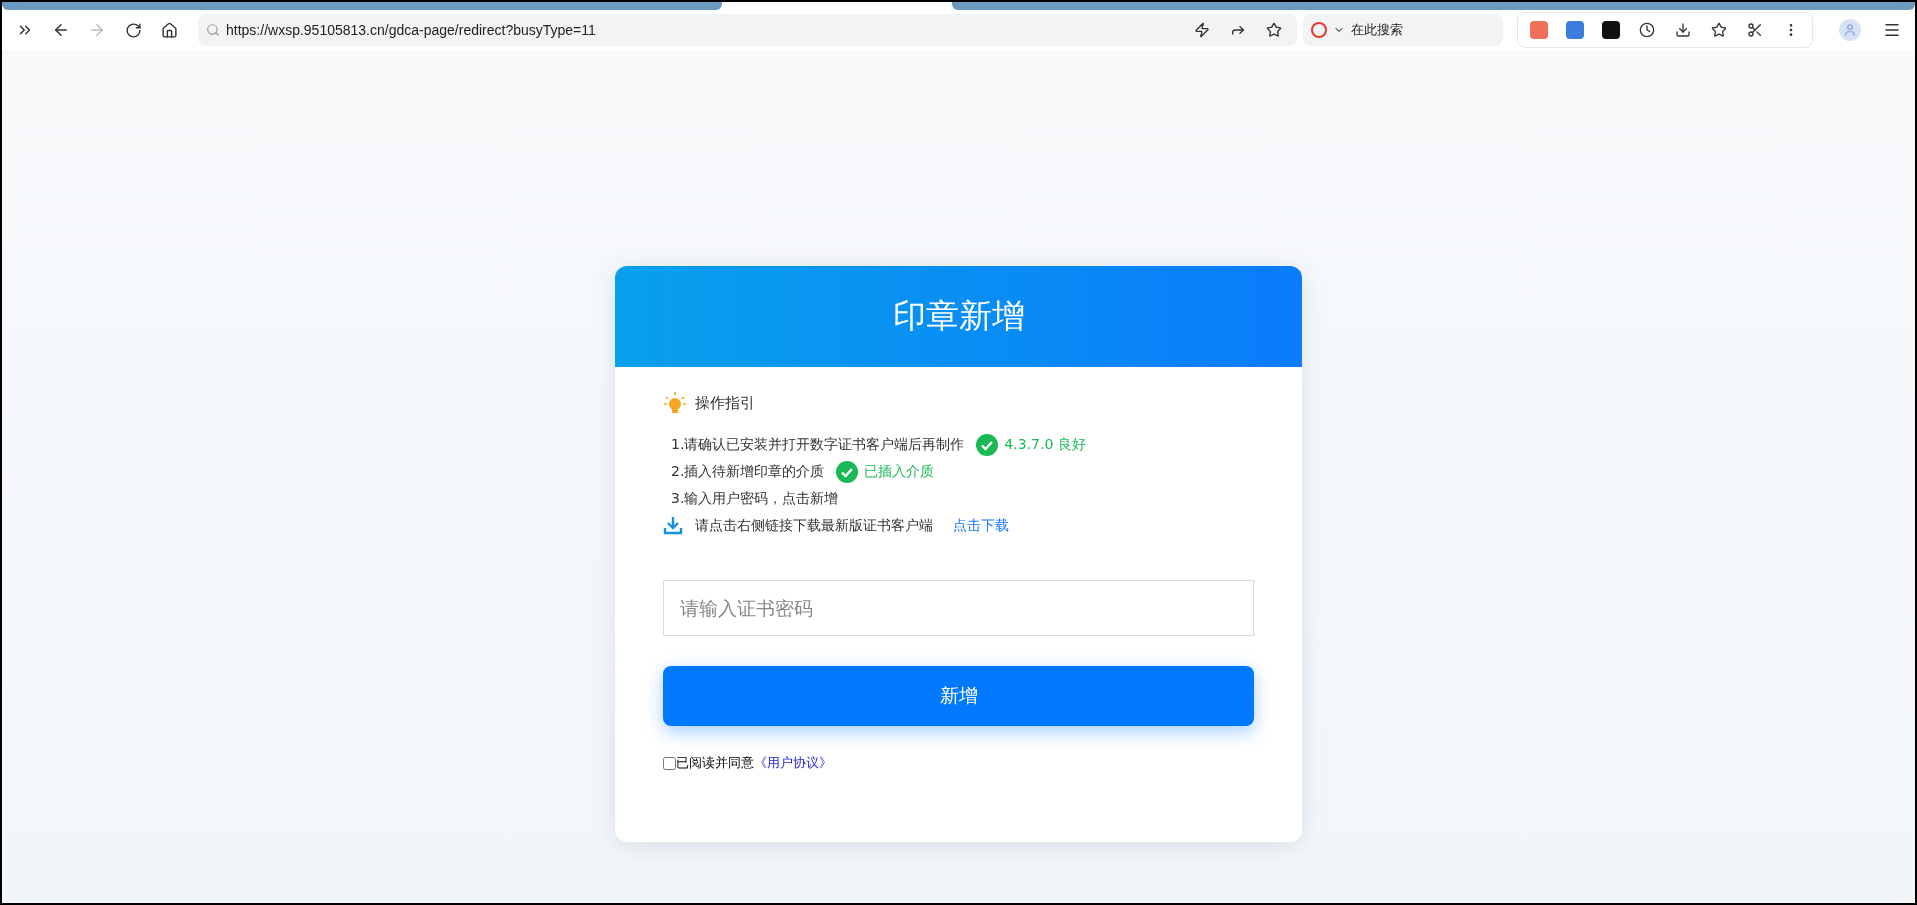 Image resolution: width=1917 pixels, height=905 pixels. Describe the element at coordinates (748, 471) in the screenshot. I see `step-text: 2.插入待新增印章的介质` at that location.